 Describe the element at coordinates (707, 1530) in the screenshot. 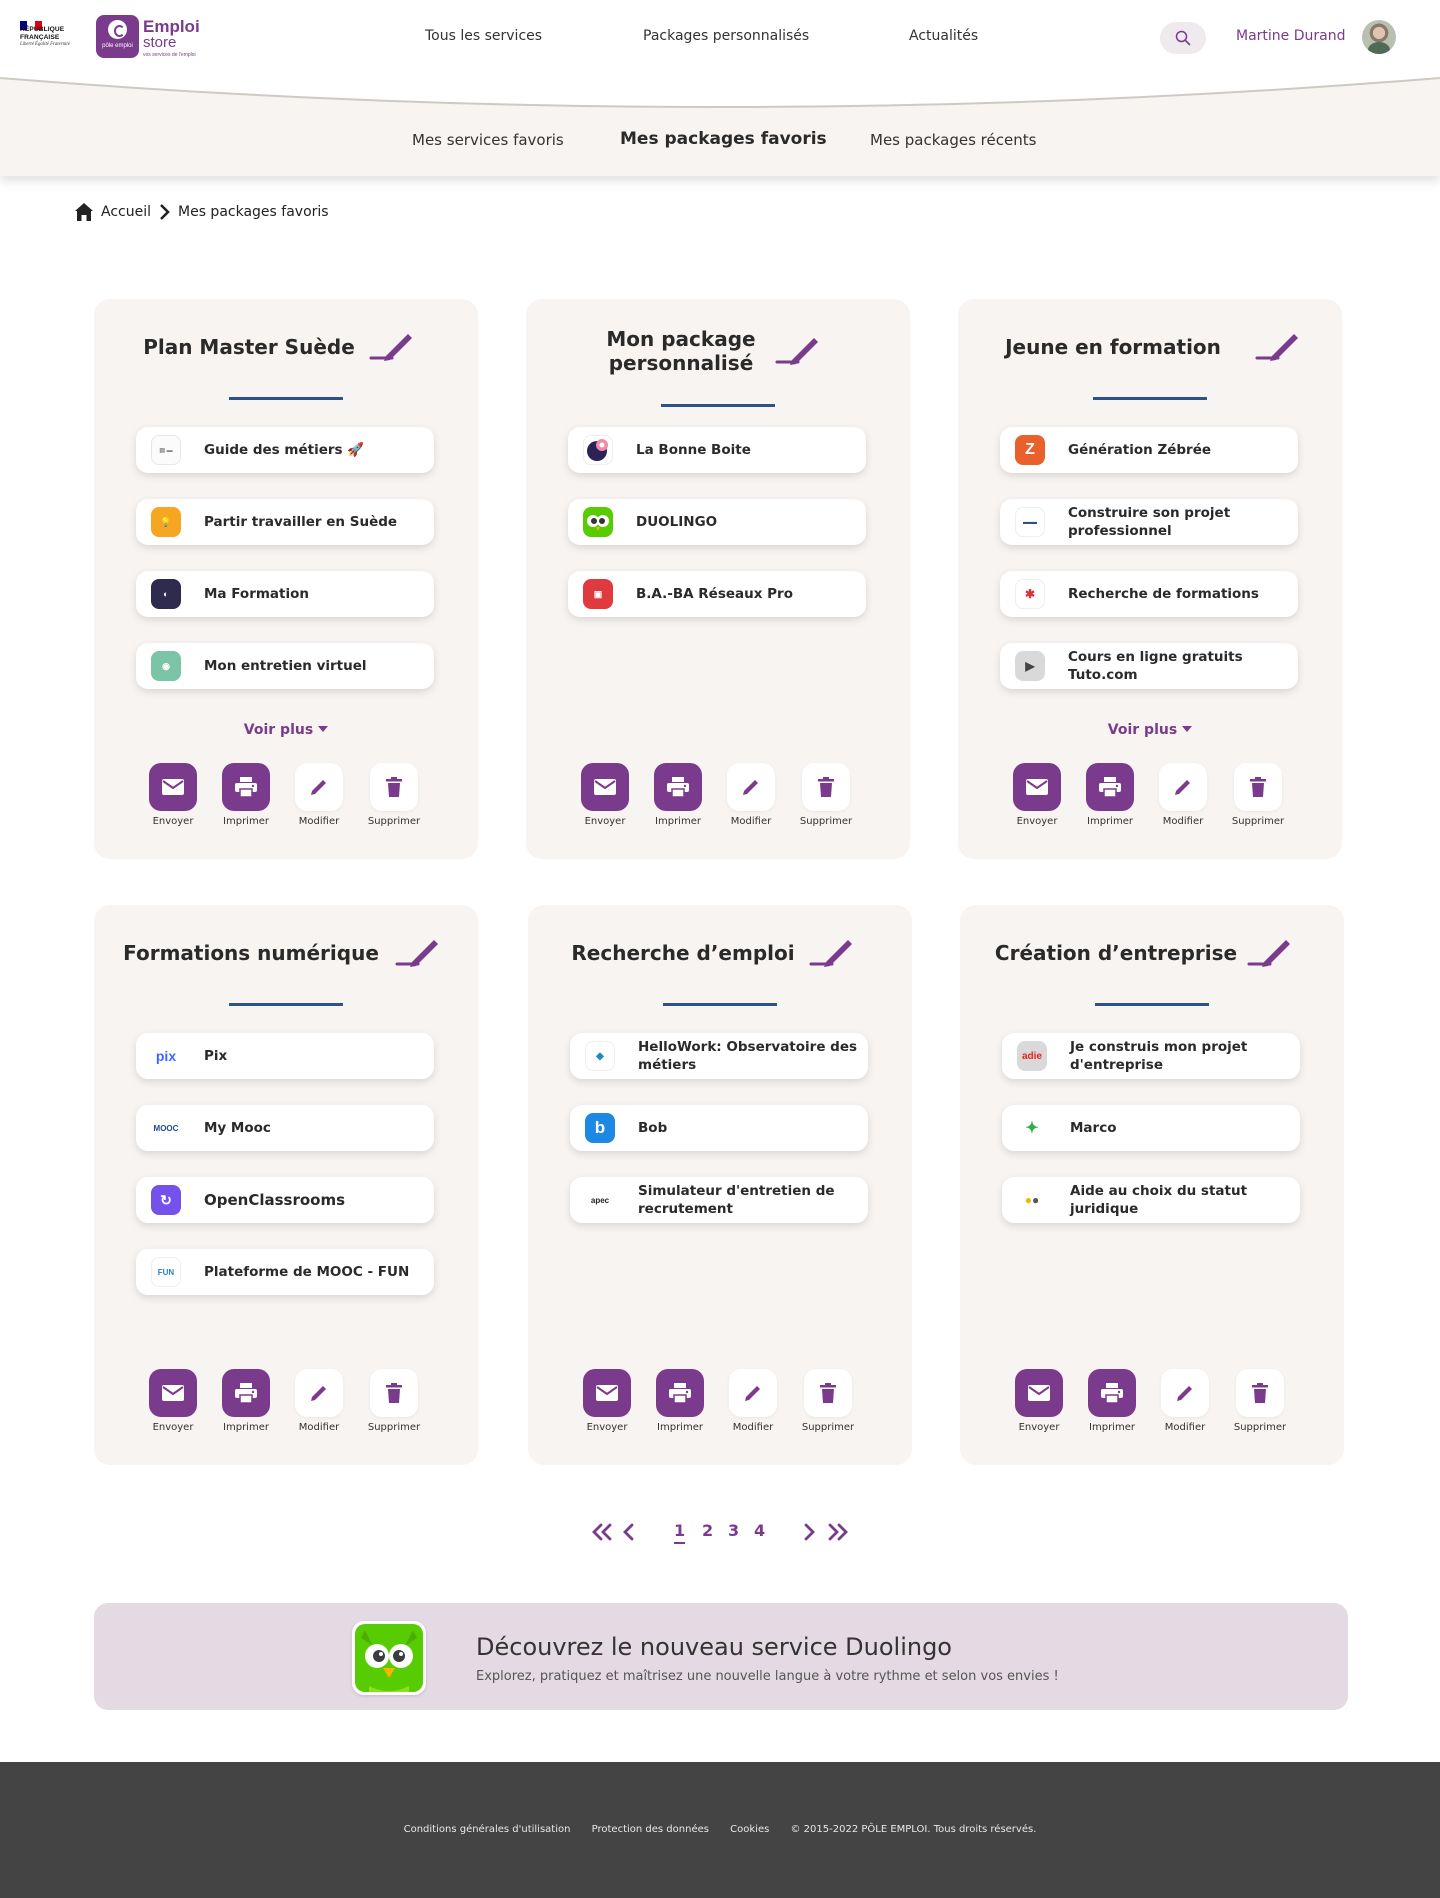

I see `page-link-2: 2` at that location.